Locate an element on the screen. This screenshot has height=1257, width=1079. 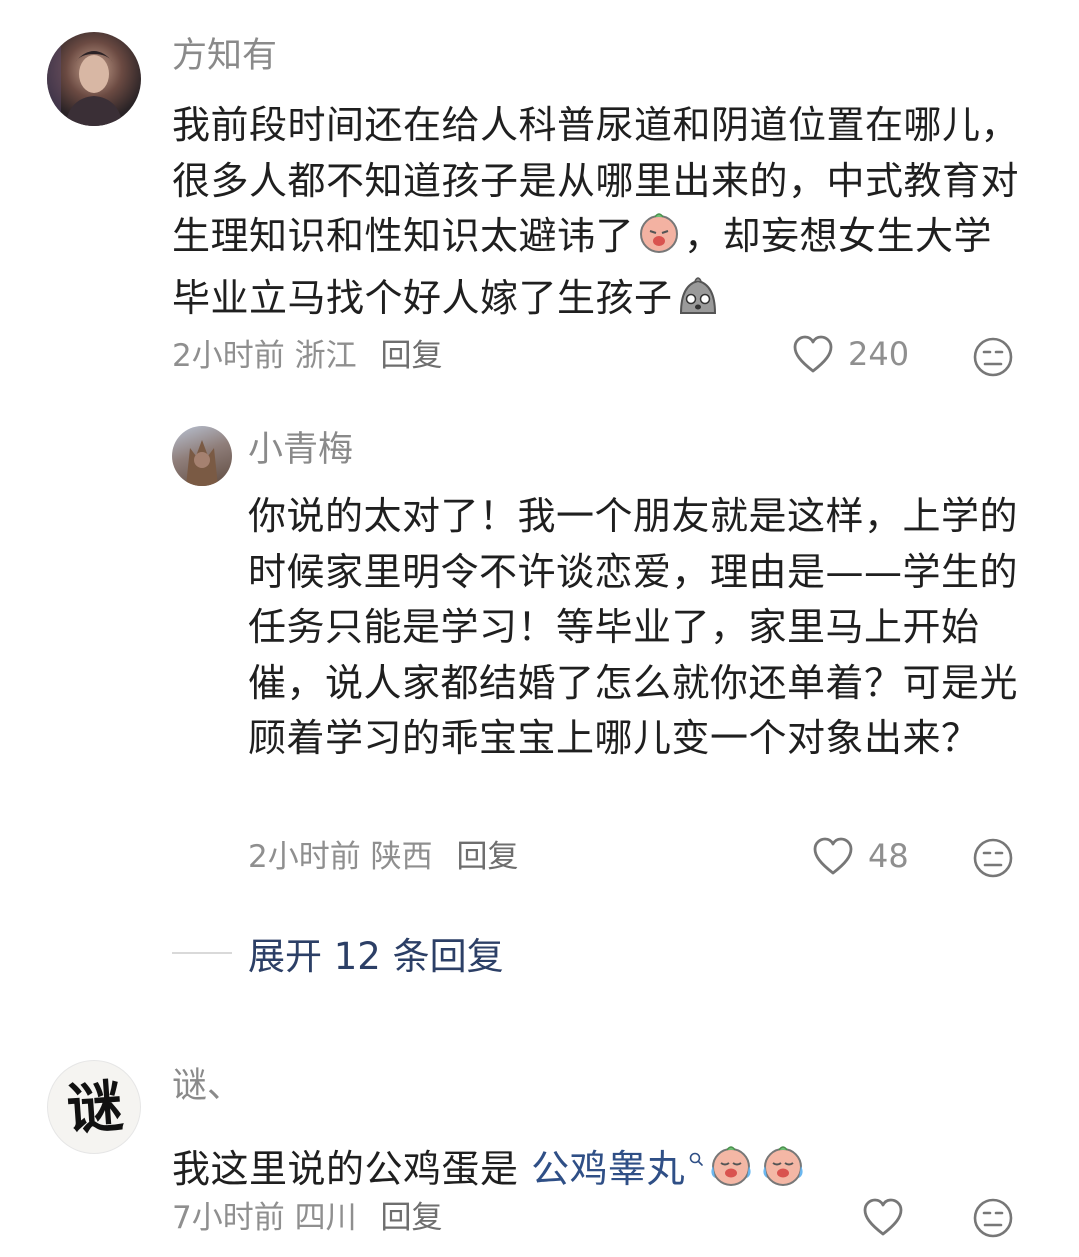
comment-text-part: 我这里说的公鸡蛋是 is located at coordinates (352, 1169).